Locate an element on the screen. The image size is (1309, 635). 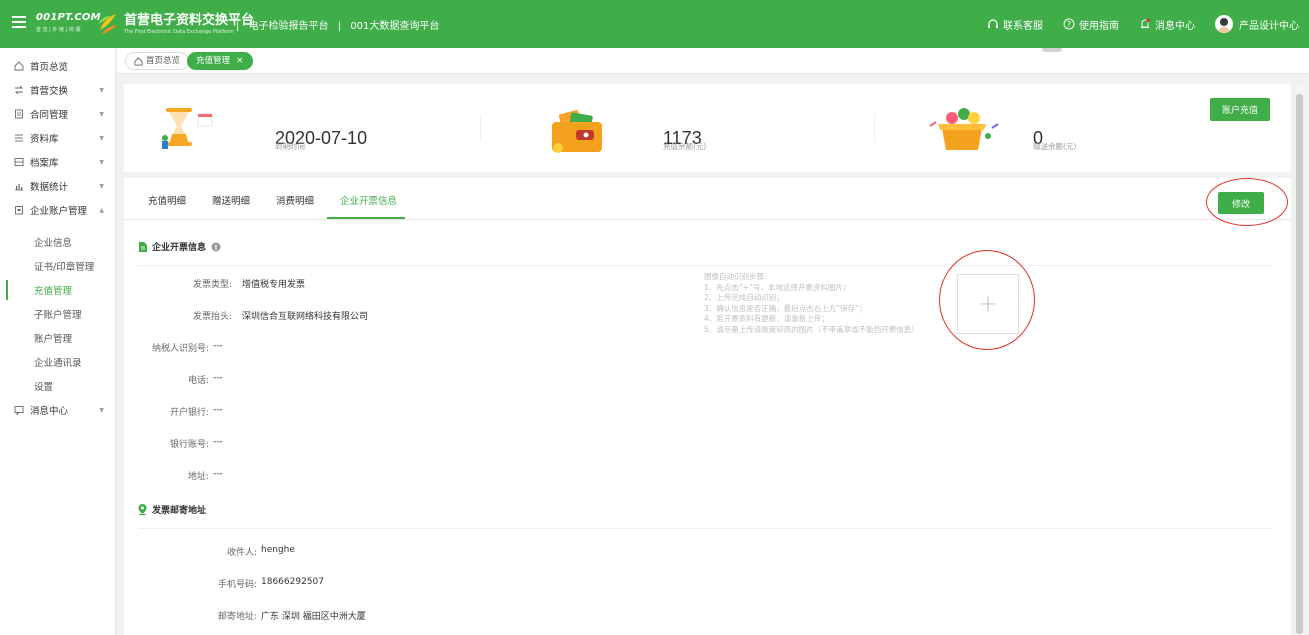
sidebar-item-messages: 消息中心 ▼ is located at coordinates (58, 410).